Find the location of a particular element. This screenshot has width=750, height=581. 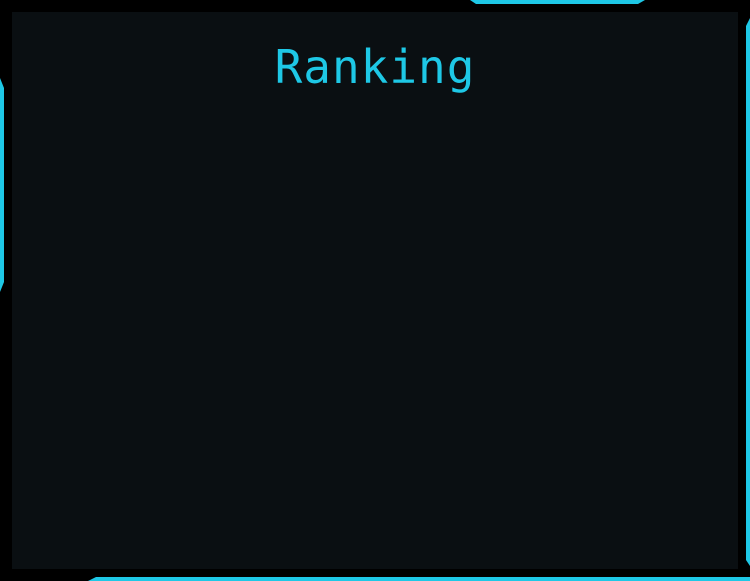

frame-accent-bottom is located at coordinates (419, 579).